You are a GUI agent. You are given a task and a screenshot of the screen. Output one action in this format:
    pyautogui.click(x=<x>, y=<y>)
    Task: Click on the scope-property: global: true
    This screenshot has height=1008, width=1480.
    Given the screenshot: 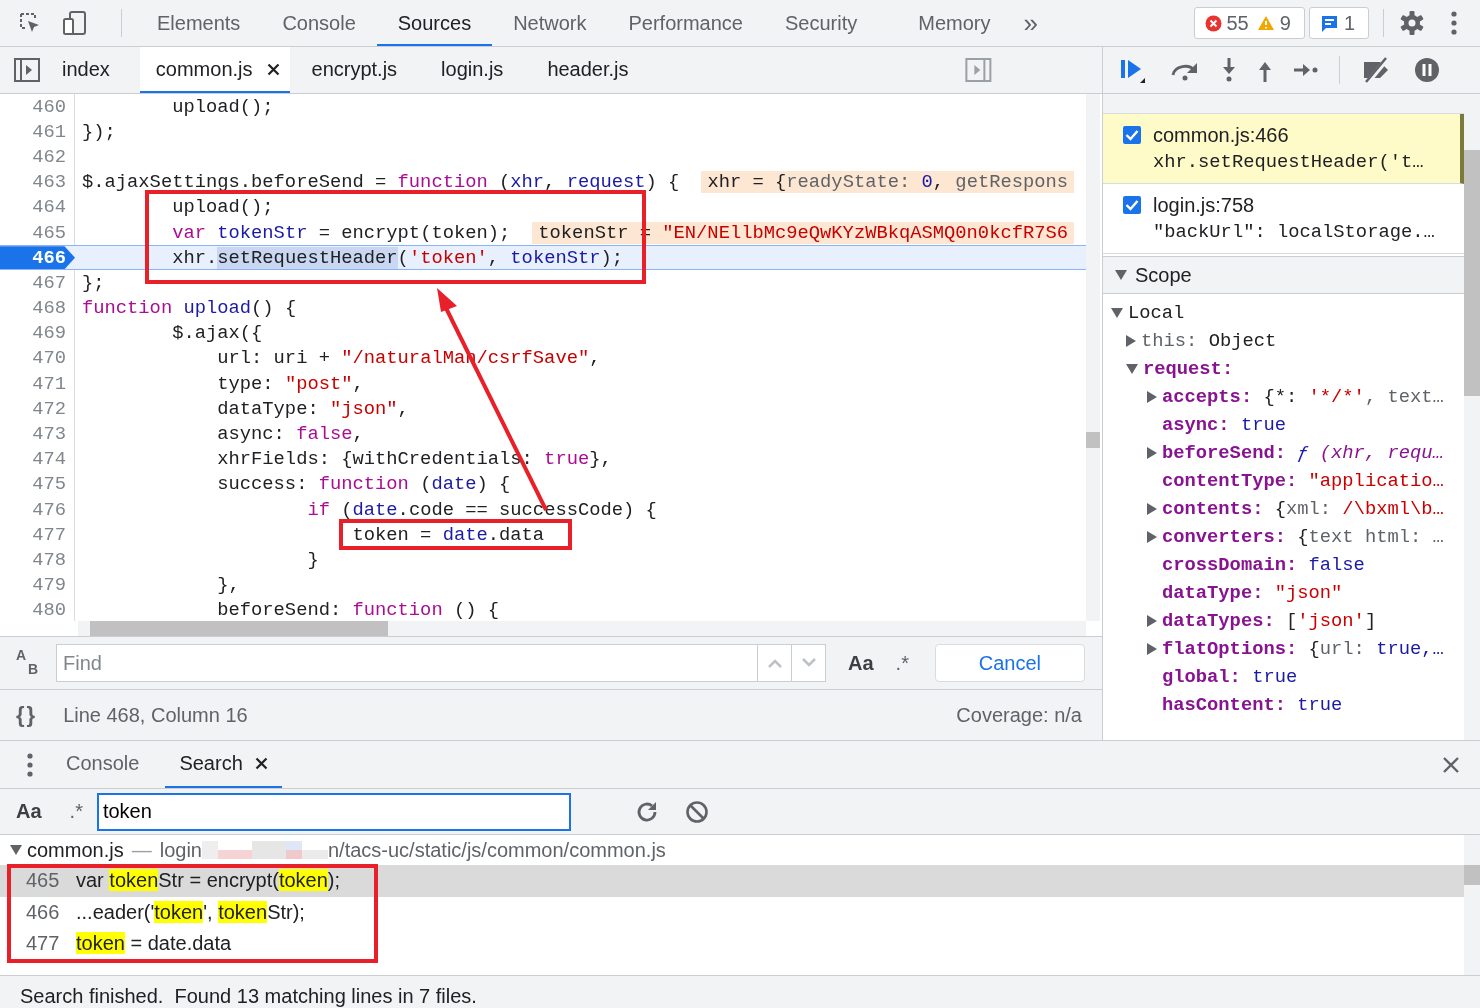 What is the action you would take?
    pyautogui.click(x=1230, y=677)
    